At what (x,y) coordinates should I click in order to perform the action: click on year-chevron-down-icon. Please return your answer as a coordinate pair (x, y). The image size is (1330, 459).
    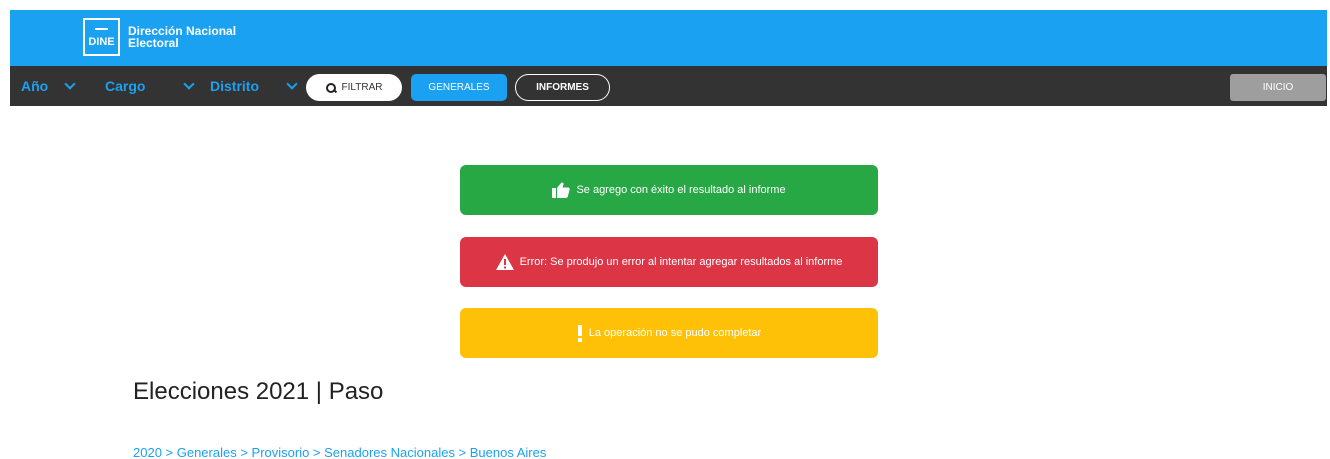
    Looking at the image, I should click on (70, 84).